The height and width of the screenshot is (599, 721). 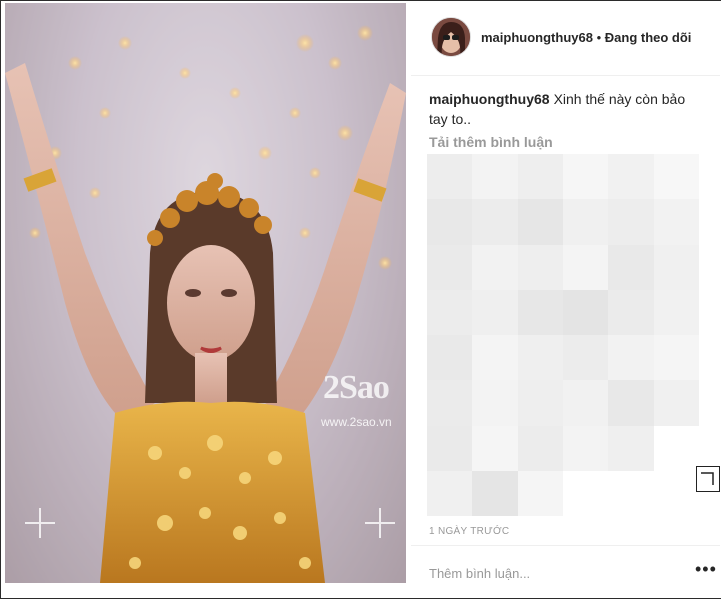 I want to click on comment-bar: •••, so click(x=565, y=571).